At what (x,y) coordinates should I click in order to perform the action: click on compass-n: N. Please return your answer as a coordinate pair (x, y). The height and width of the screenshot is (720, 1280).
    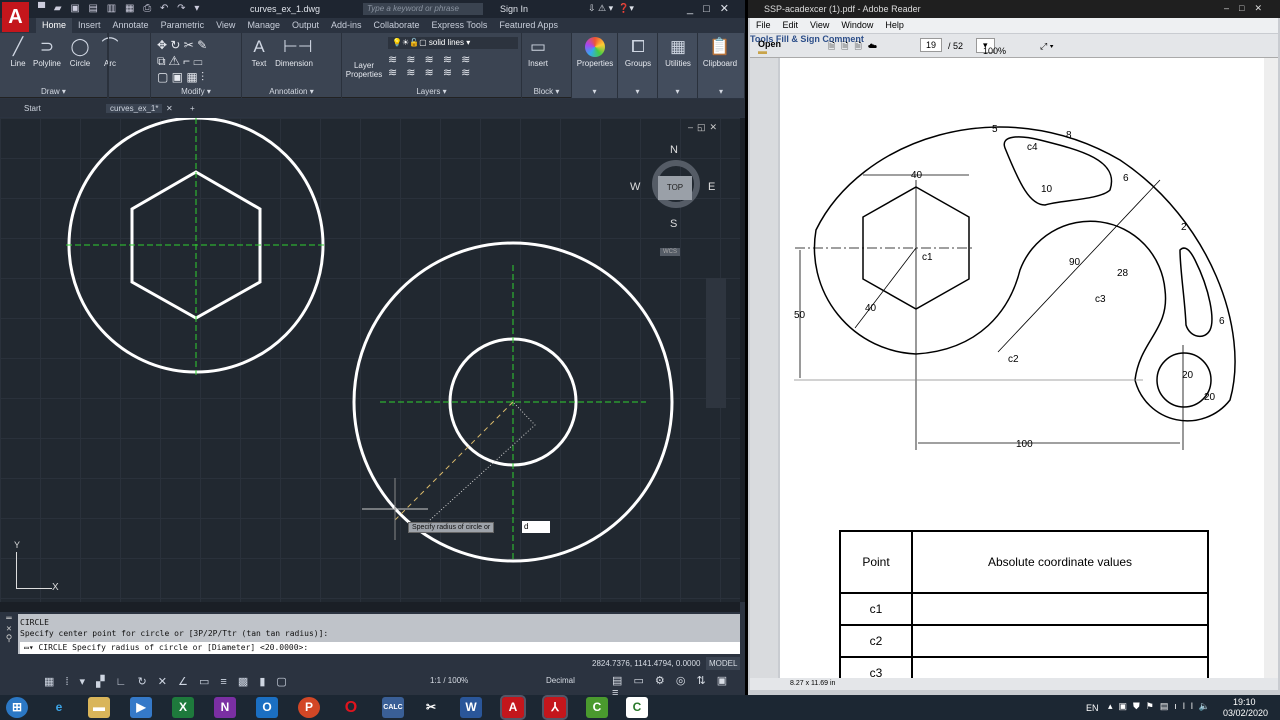
    Looking at the image, I should click on (674, 150).